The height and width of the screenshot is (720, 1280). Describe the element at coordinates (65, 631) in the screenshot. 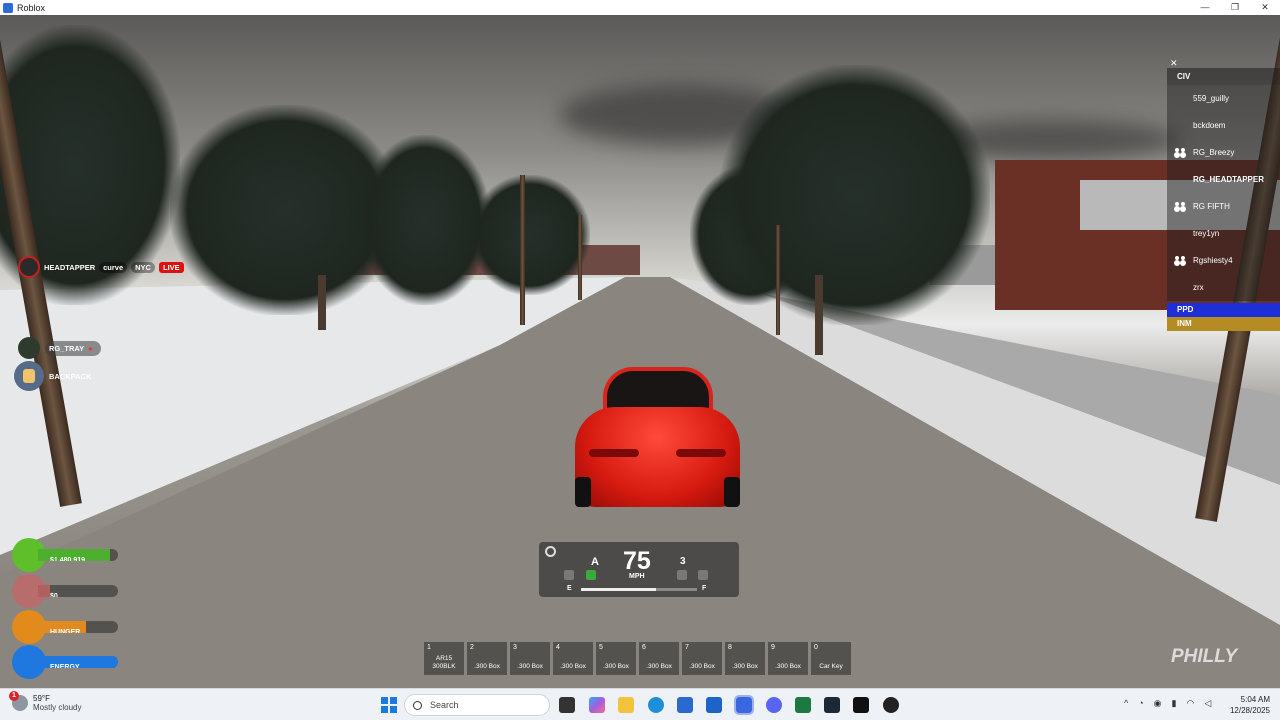

I see `hunger-label: HUNGER` at that location.